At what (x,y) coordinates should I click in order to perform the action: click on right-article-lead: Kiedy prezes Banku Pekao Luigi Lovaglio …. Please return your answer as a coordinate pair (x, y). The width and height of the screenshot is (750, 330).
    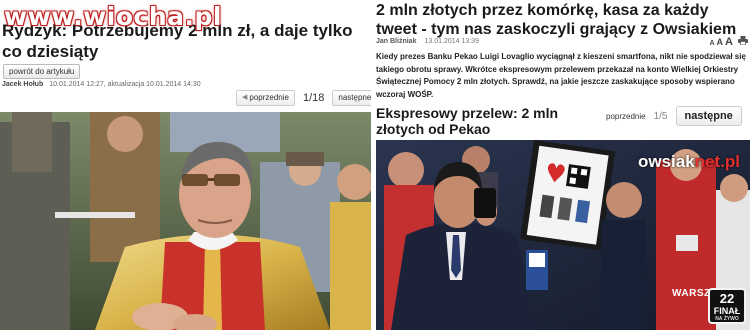
    Looking at the image, I should click on (561, 75).